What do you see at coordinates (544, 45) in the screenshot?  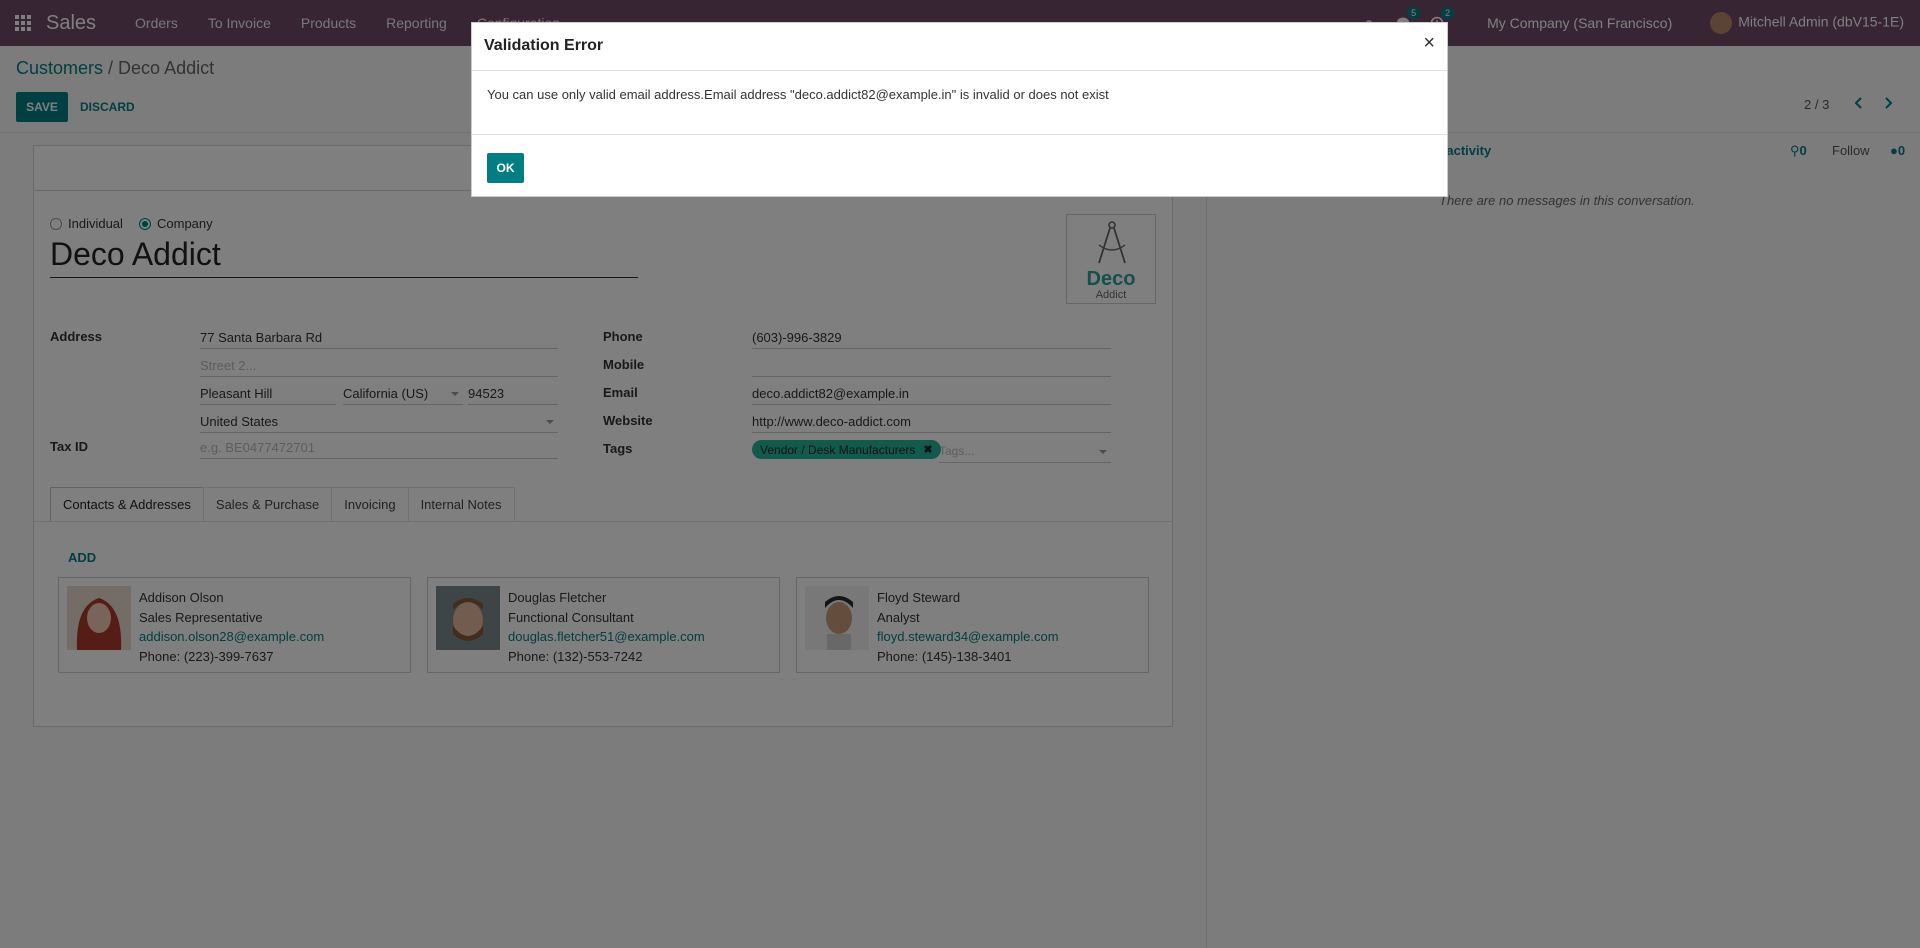 I see `dialog-title: Validation Error` at bounding box center [544, 45].